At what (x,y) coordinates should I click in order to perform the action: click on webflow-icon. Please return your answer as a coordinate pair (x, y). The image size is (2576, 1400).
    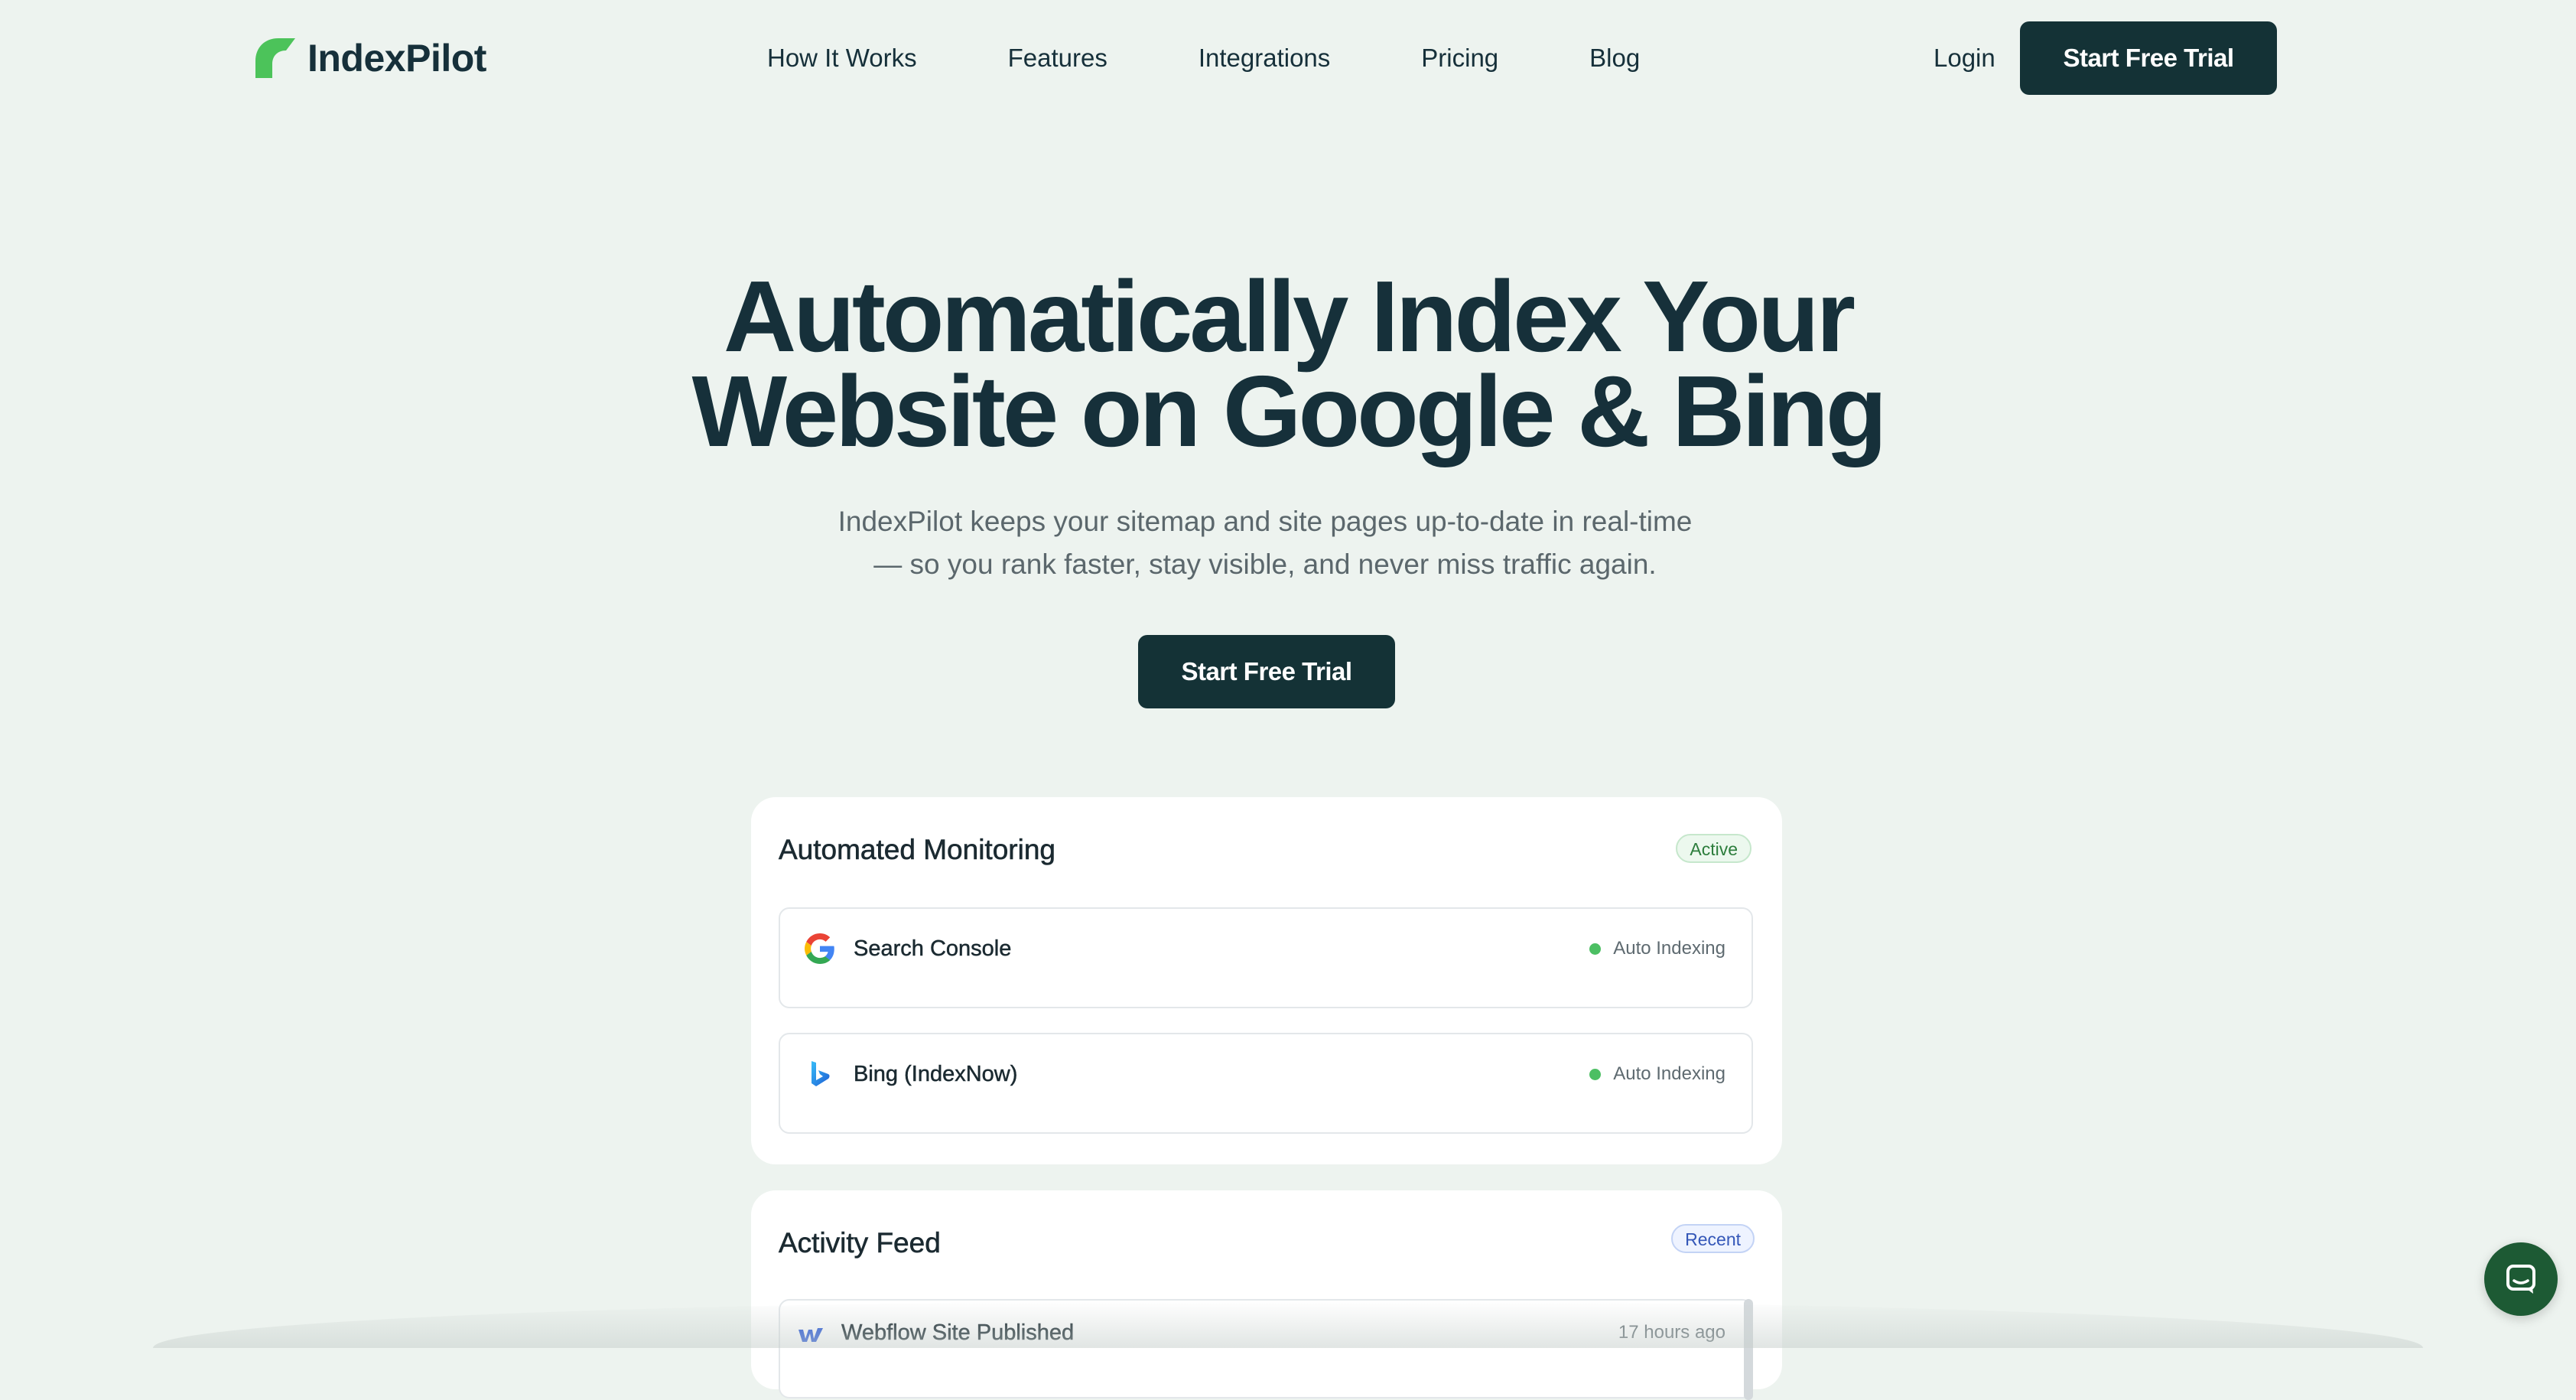
    Looking at the image, I should click on (810, 1335).